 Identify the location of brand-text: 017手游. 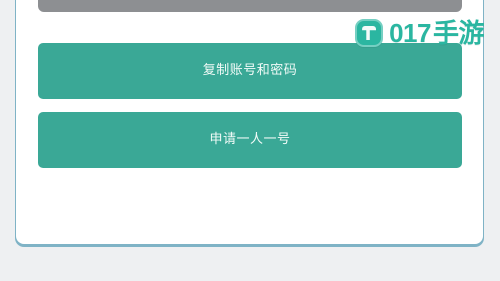
(436, 33).